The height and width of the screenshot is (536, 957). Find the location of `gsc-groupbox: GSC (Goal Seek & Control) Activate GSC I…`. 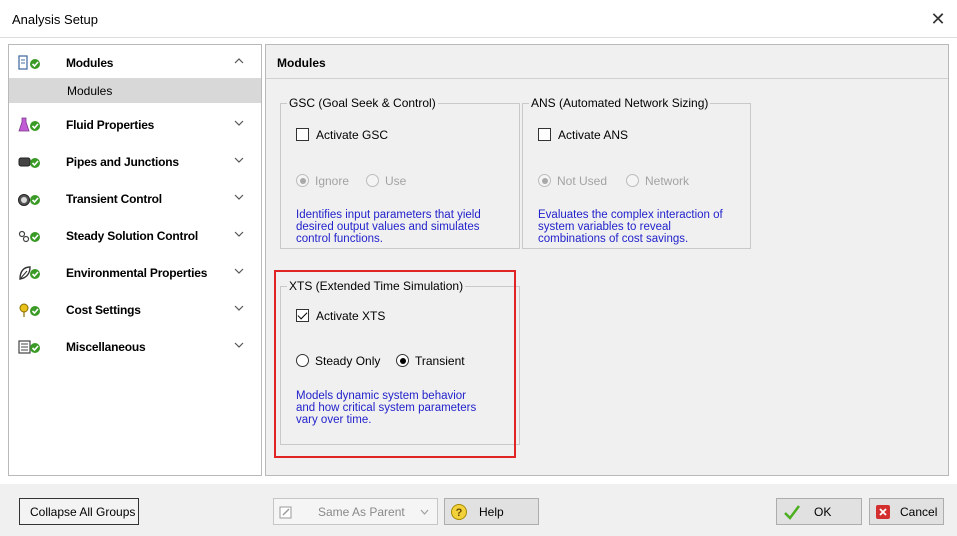

gsc-groupbox: GSC (Goal Seek & Control) Activate GSC I… is located at coordinates (400, 172).